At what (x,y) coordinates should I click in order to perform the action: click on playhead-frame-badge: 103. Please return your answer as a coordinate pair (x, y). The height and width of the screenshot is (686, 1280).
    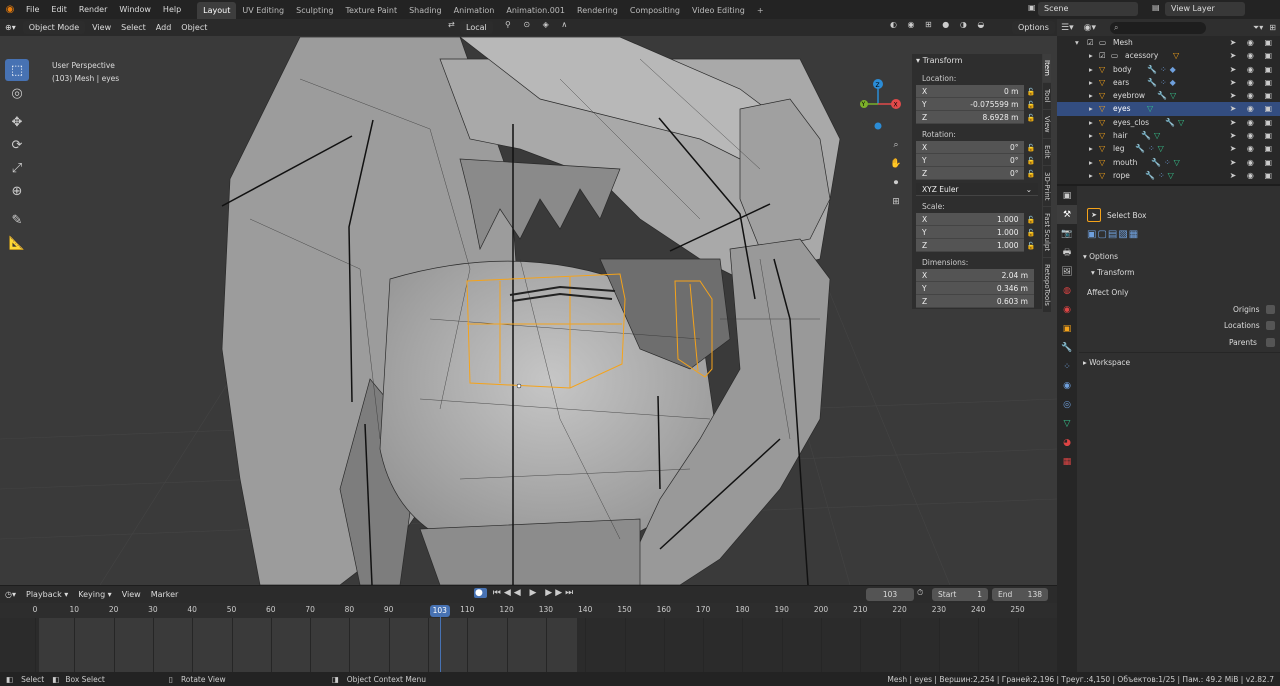
    Looking at the image, I should click on (439, 611).